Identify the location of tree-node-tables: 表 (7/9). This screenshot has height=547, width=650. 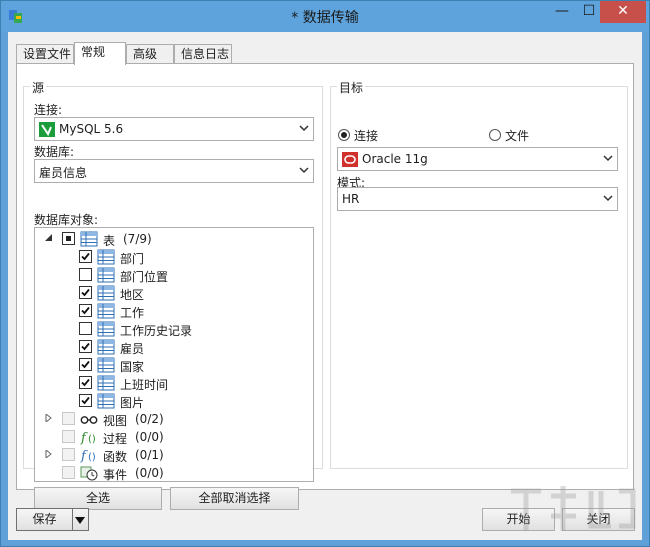
(175, 239).